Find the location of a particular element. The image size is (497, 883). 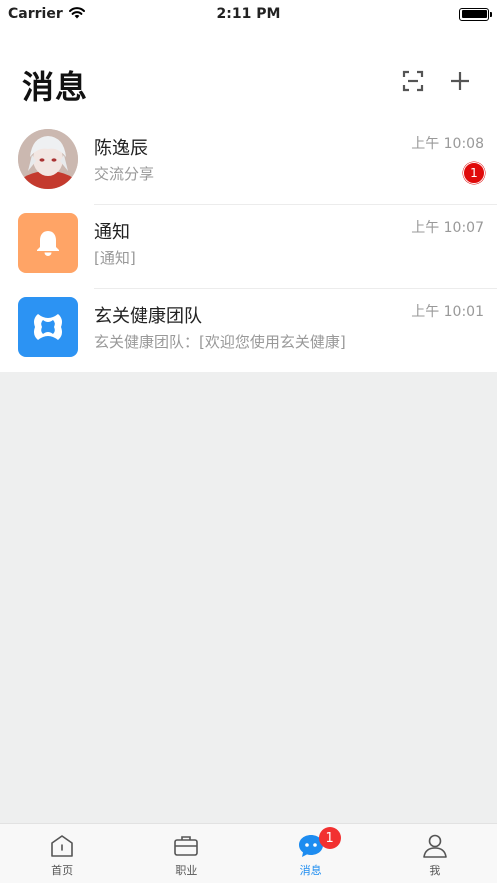

tab-label: 职业 is located at coordinates (186, 870).